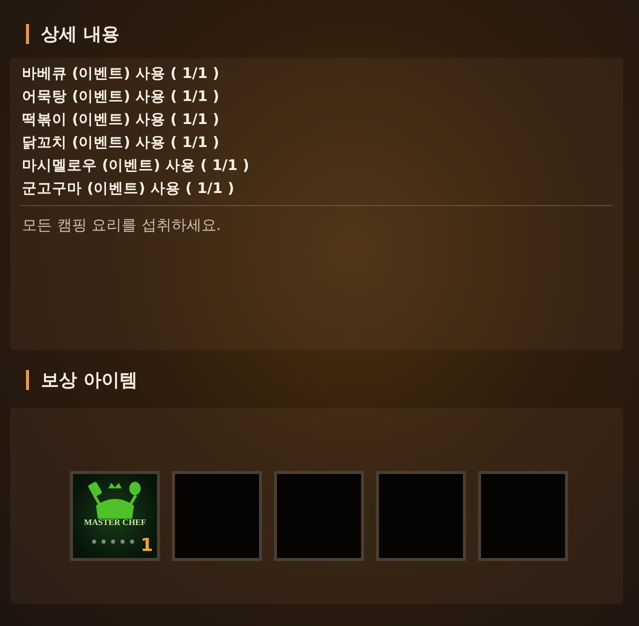 The width and height of the screenshot is (639, 626). Describe the element at coordinates (136, 166) in the screenshot. I see `condition-text: 마시멜로우 (이벤트) 사용 ( 1/1 )` at that location.